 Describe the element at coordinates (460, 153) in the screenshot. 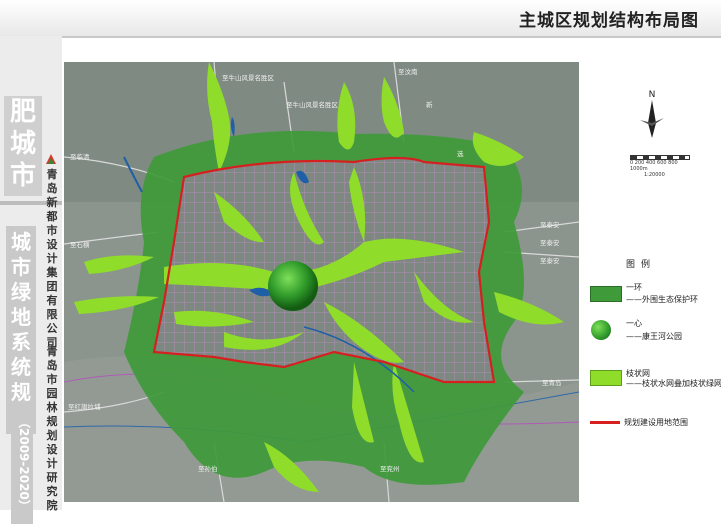

I see `place-label: 选` at that location.